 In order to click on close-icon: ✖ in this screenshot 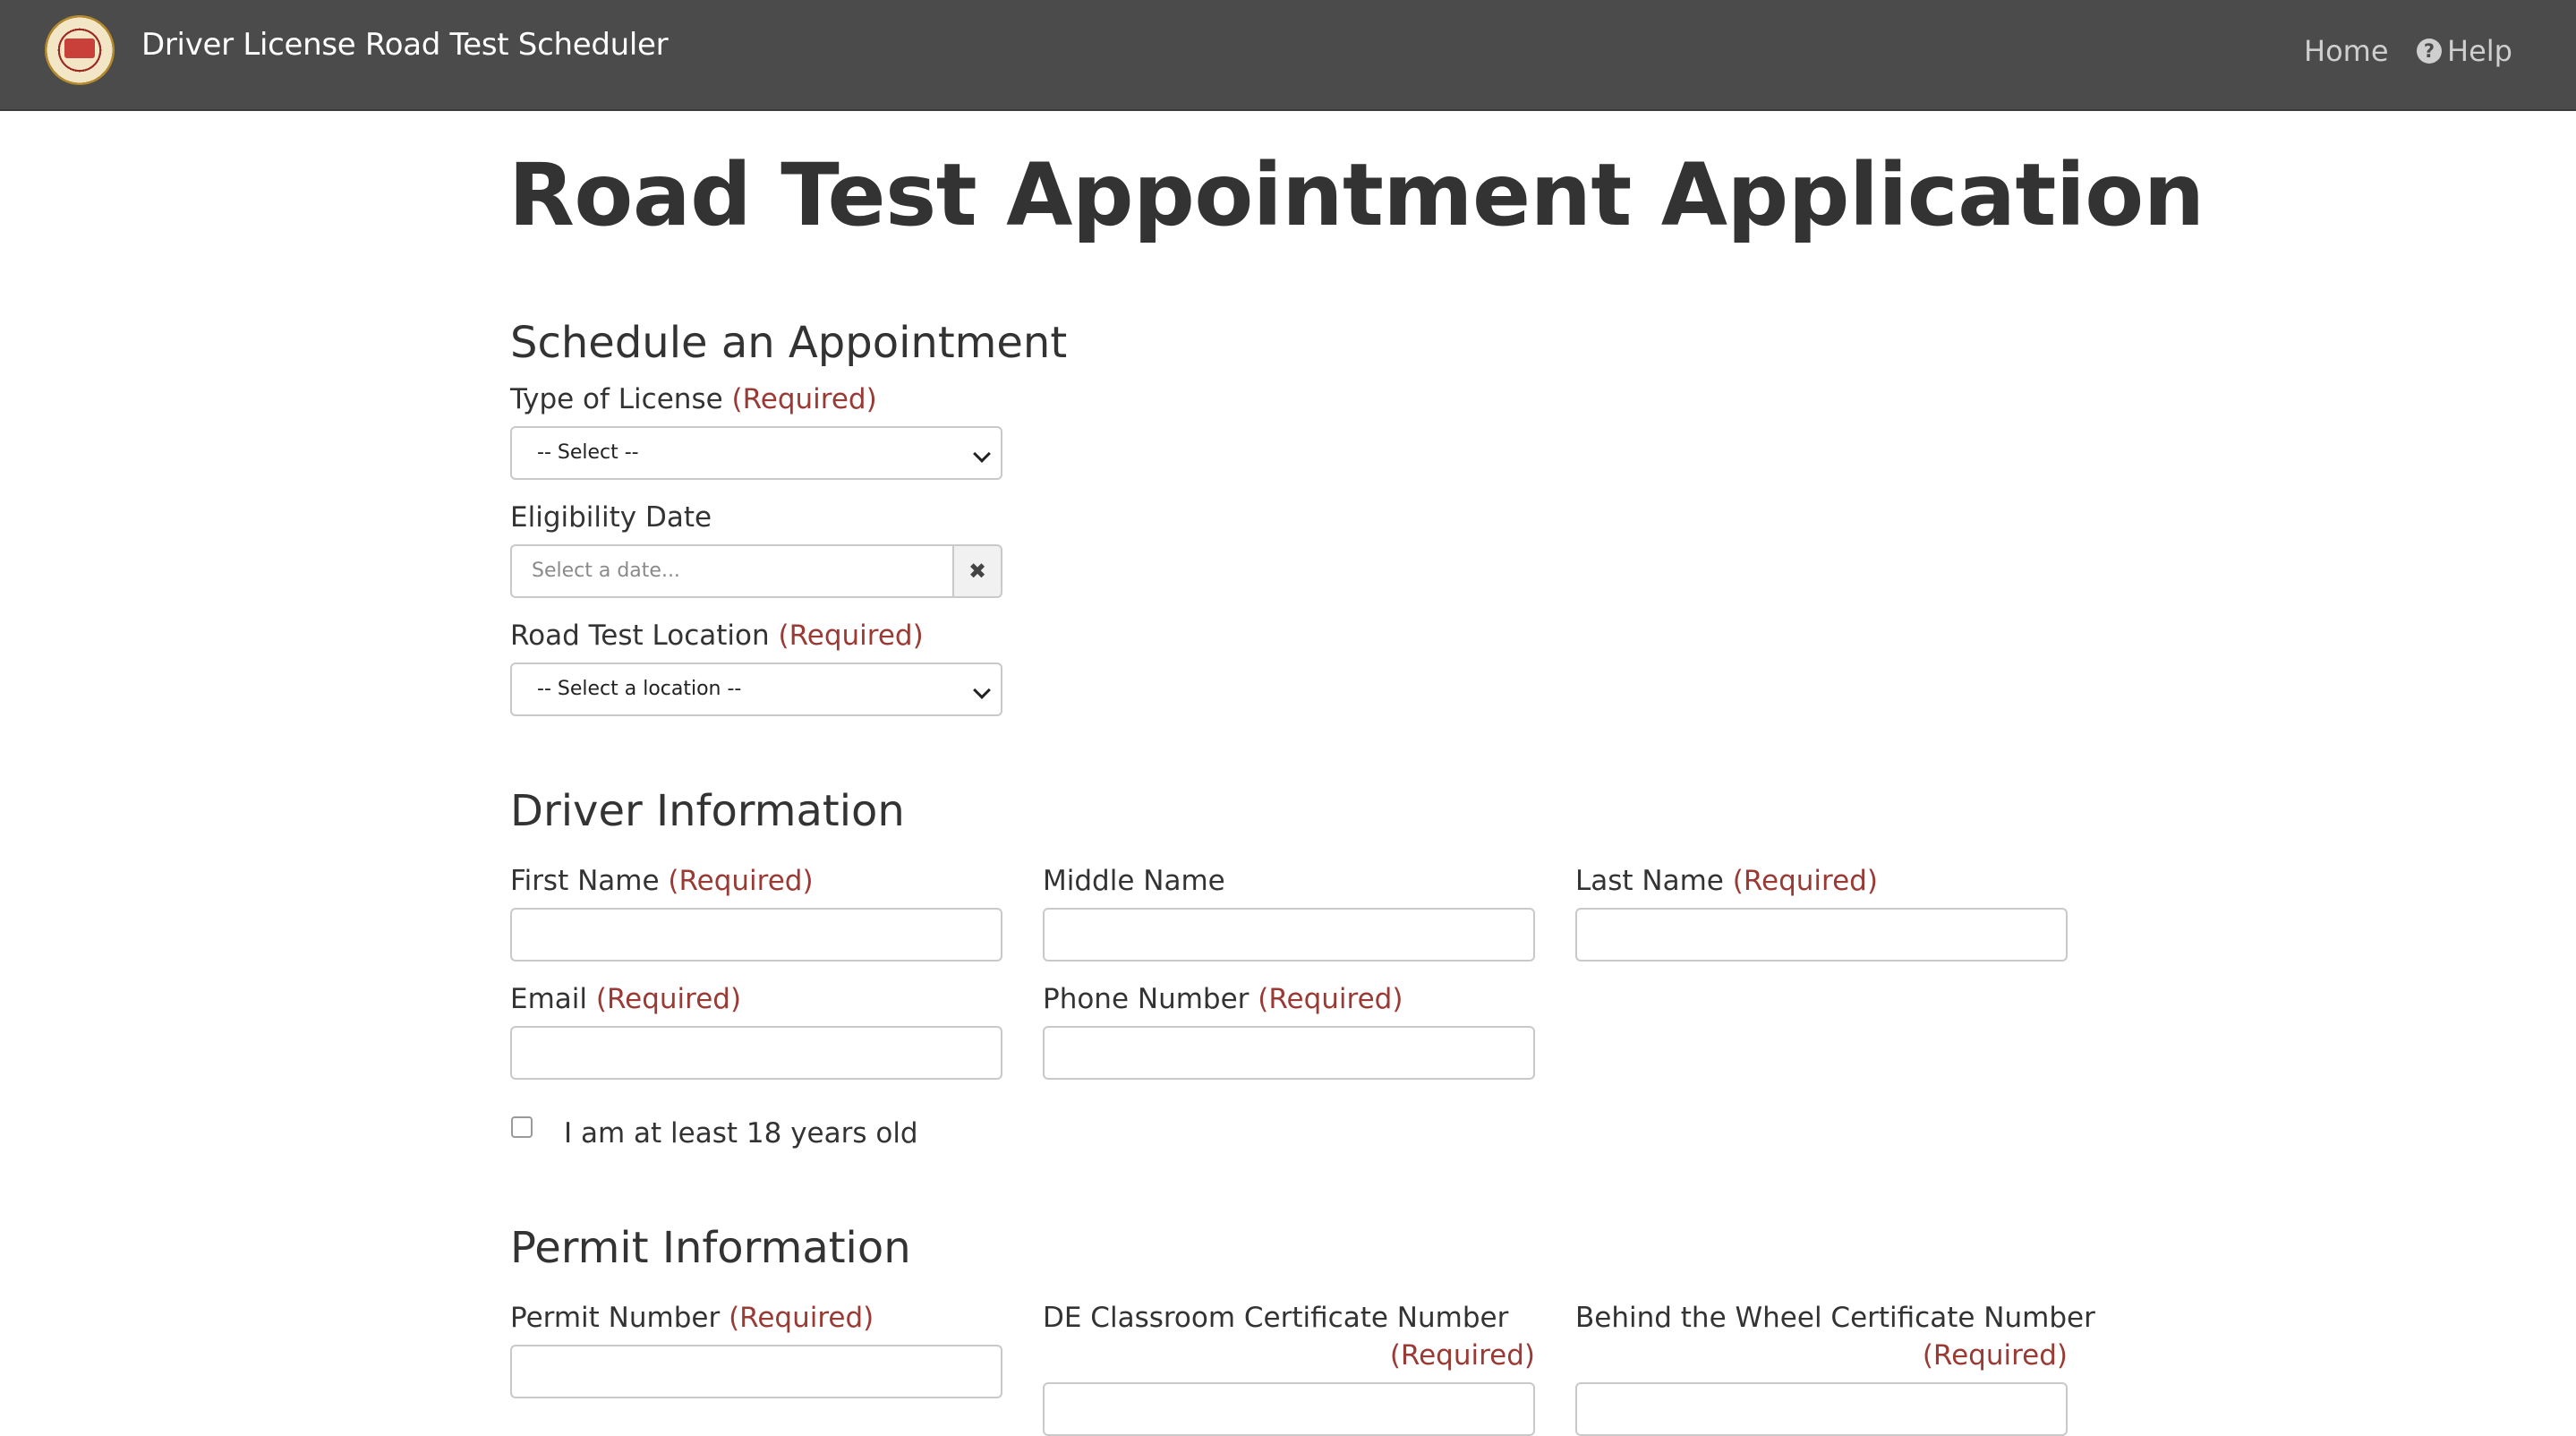, I will do `click(977, 571)`.